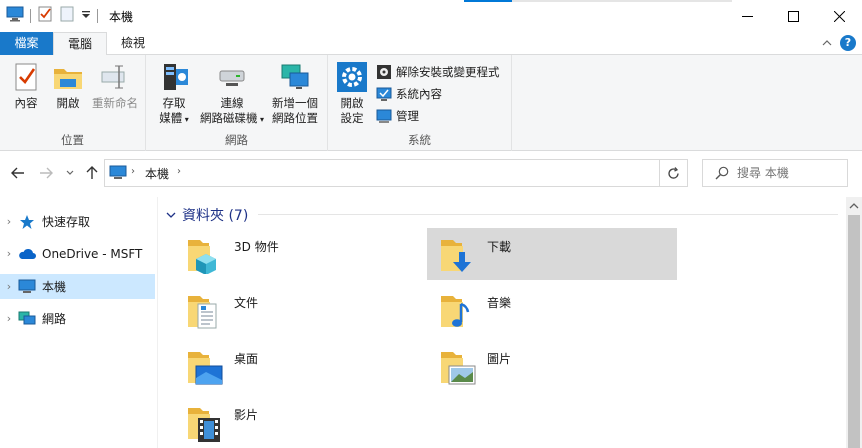 The image size is (862, 448). What do you see at coordinates (722, 174) in the screenshot?
I see `search-icon` at bounding box center [722, 174].